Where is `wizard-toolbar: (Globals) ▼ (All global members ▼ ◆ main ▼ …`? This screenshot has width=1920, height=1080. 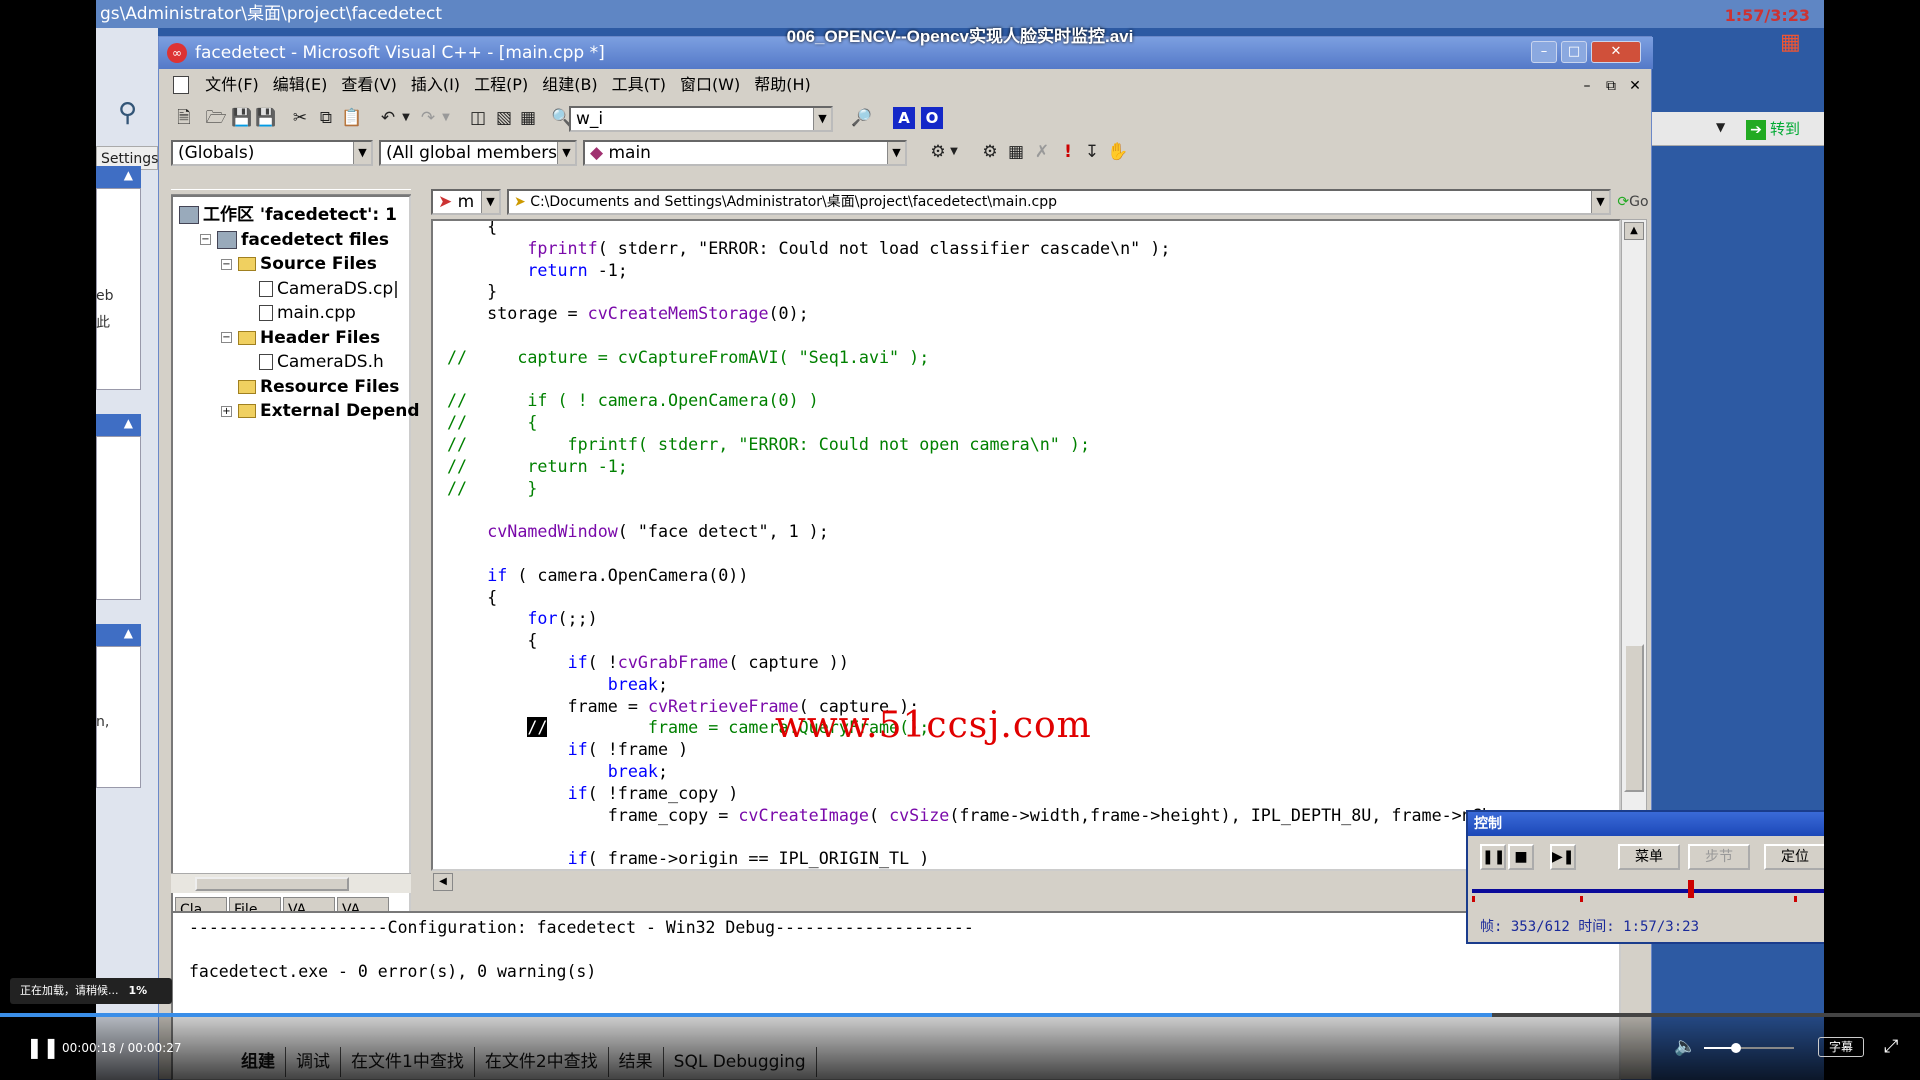
wizard-toolbar: (Globals) ▼ (All global members ▼ ◆ main ▼ … is located at coordinates (906, 152).